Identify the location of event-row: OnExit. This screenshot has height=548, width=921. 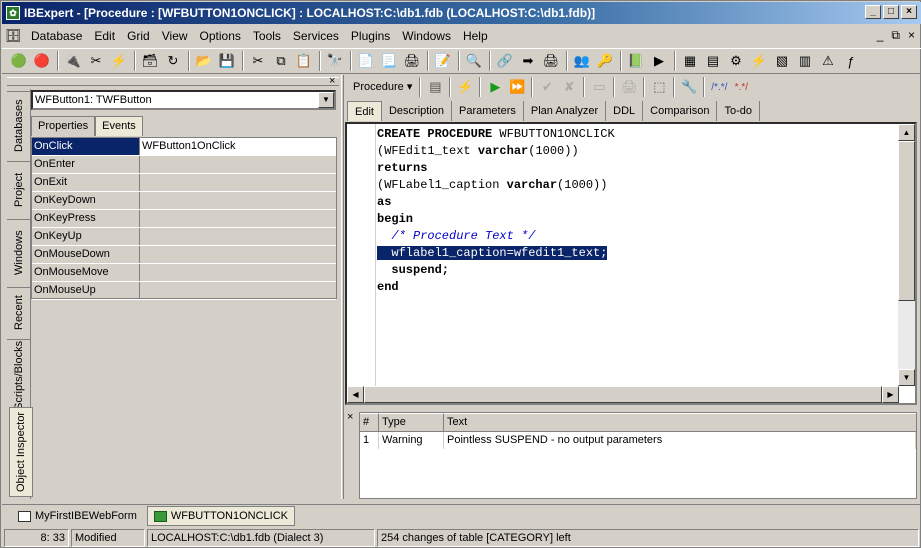
(184, 183).